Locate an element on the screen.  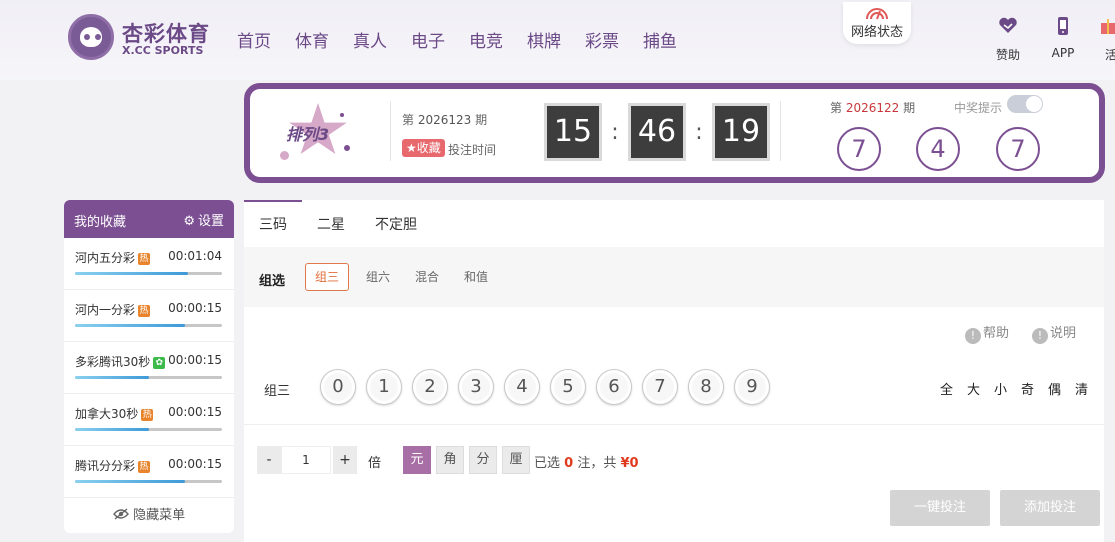
favorite-item: 河内五分彩热 00:01:04 is located at coordinates (149, 264).